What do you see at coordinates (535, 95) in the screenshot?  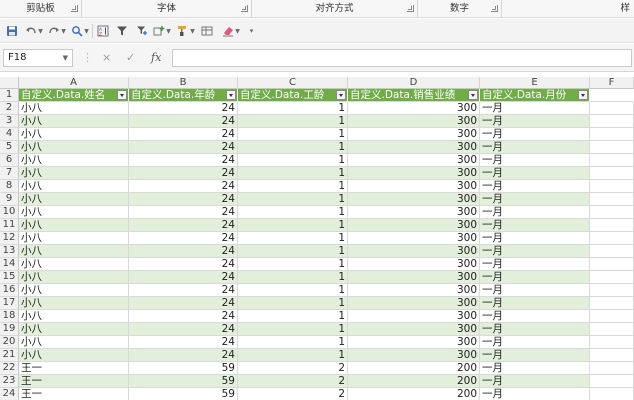 I see `table-header-cell: 自定义.Data.月份` at bounding box center [535, 95].